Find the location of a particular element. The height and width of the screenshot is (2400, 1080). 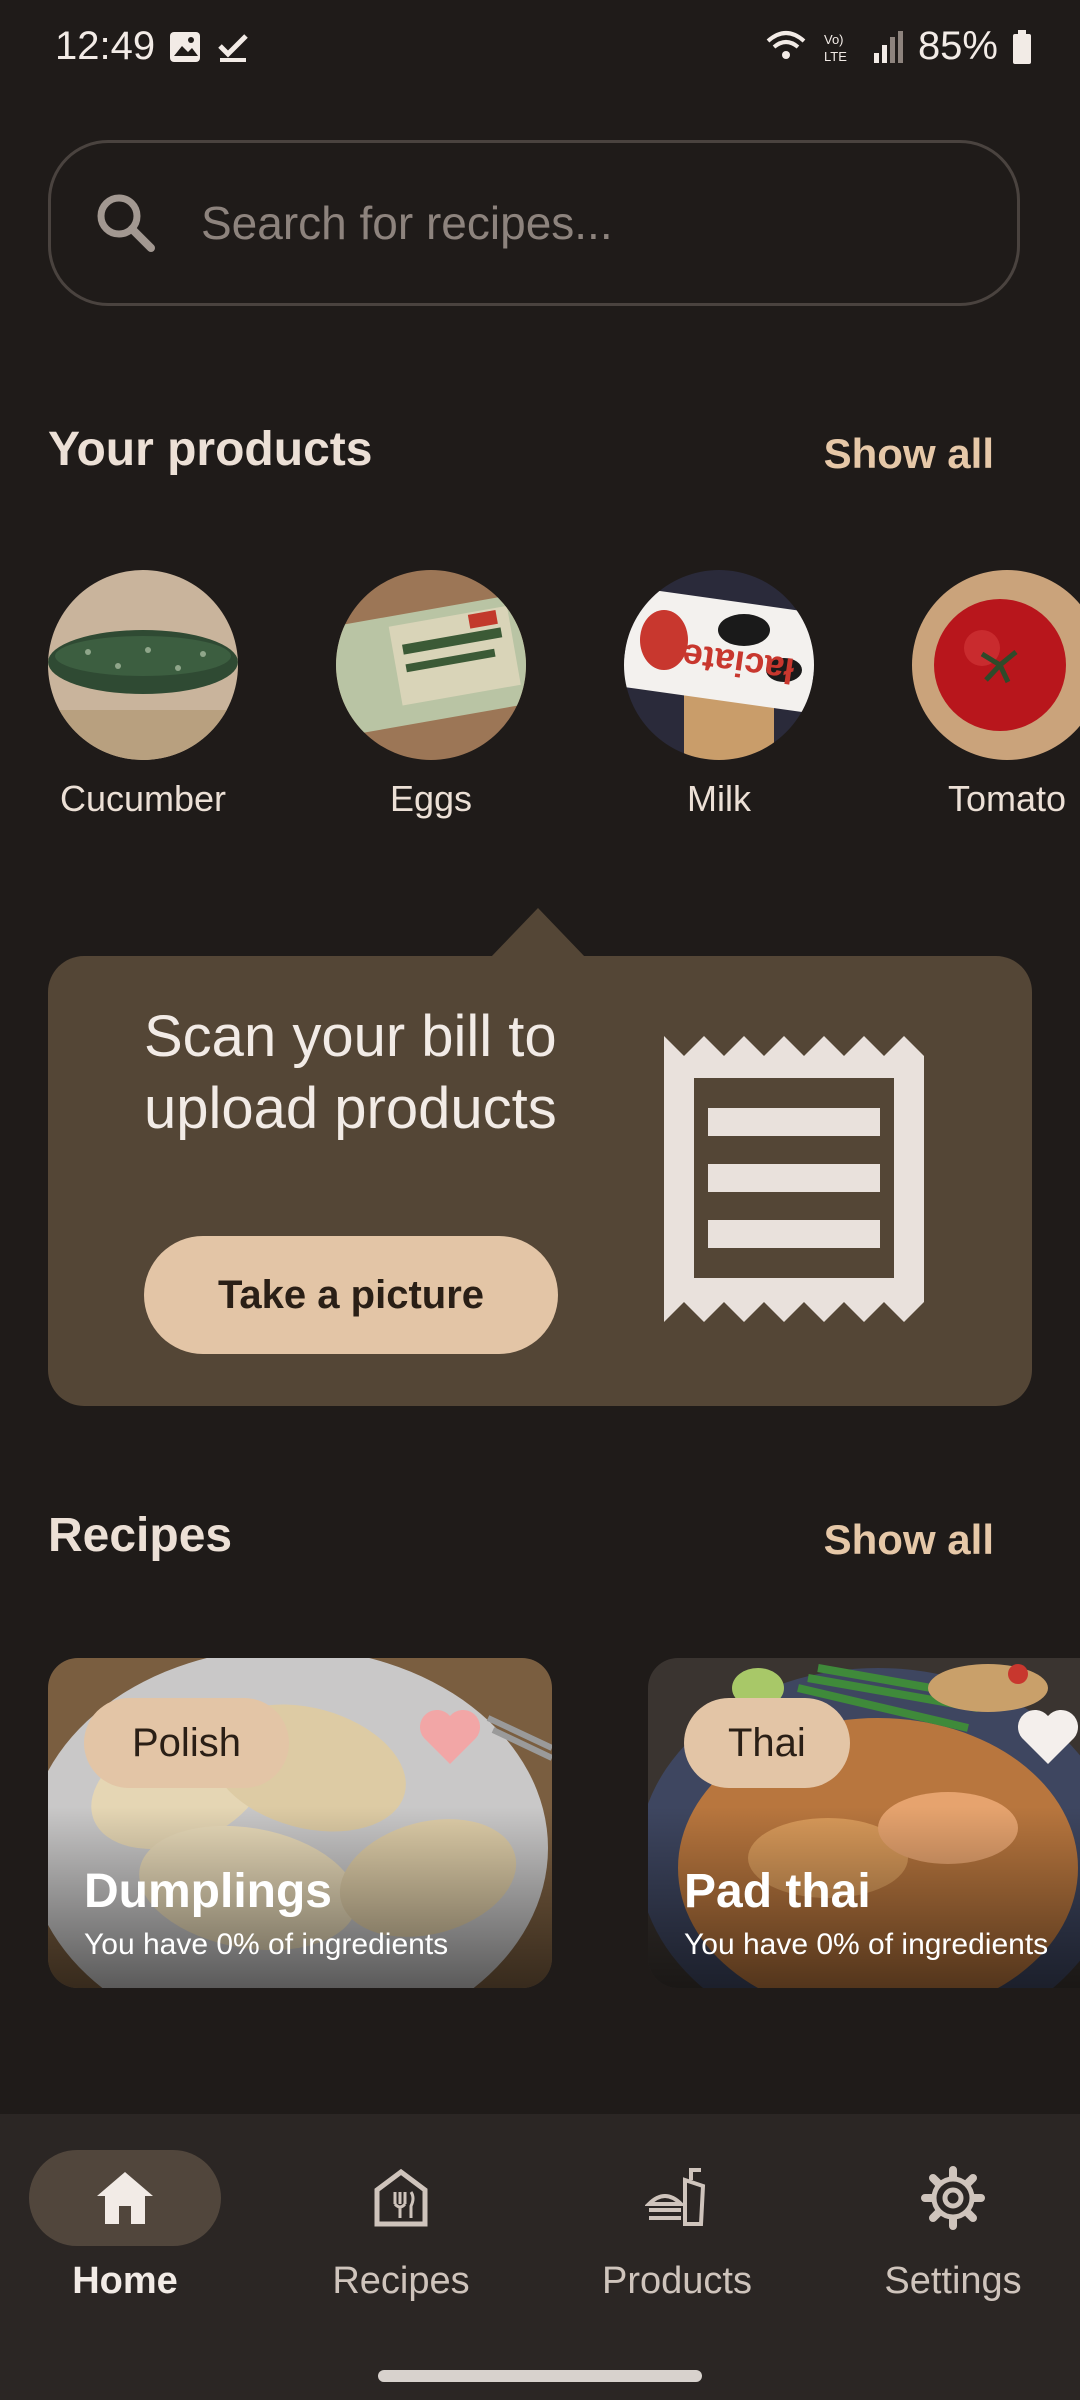

battery-icon is located at coordinates (1022, 46).